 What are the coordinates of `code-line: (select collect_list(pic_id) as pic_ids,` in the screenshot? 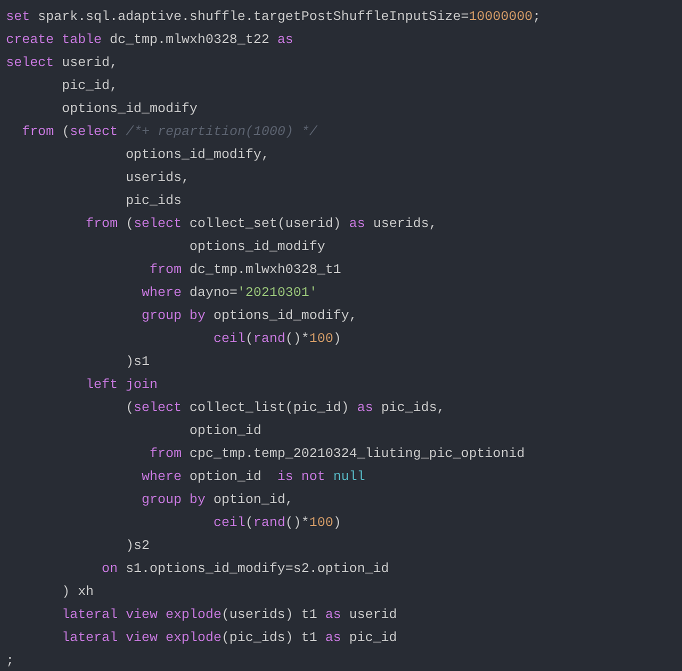 It's located at (284, 408).